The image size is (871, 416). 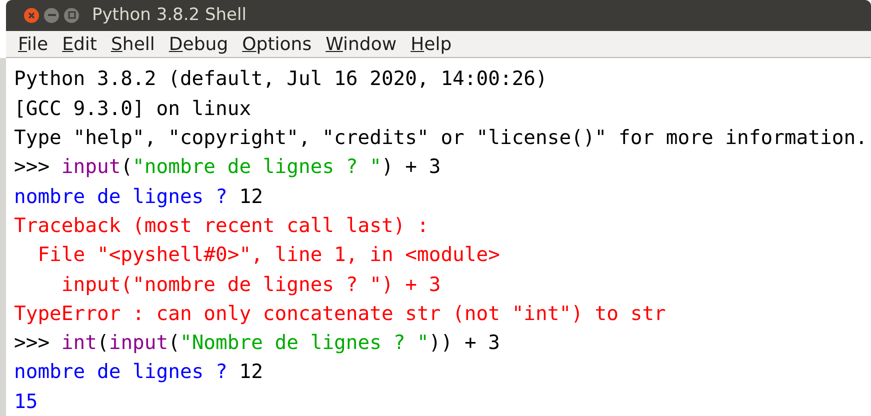 I want to click on shell-line: 15, so click(x=26, y=401).